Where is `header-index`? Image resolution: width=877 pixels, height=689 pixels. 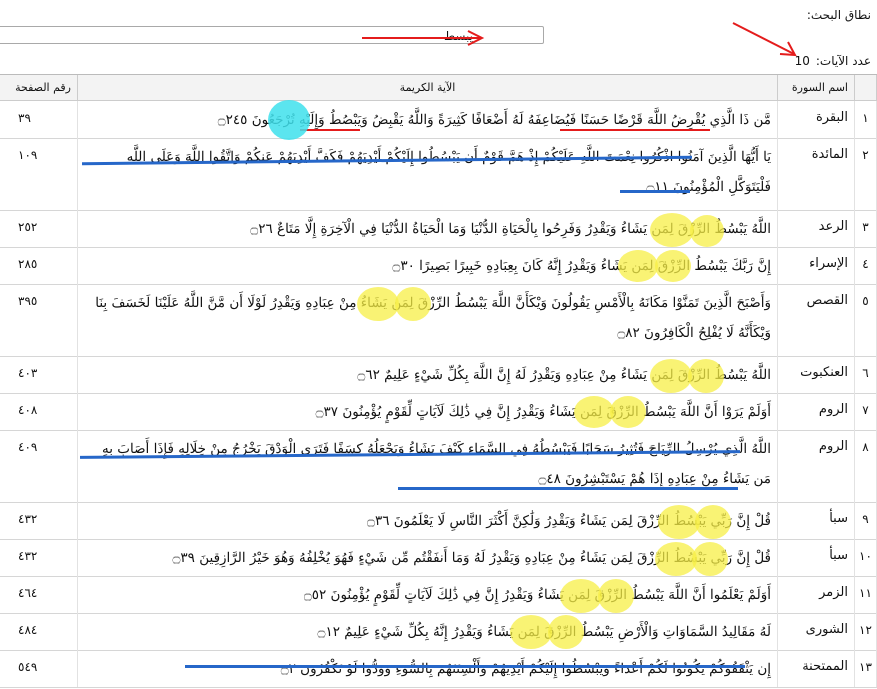 header-index is located at coordinates (866, 88).